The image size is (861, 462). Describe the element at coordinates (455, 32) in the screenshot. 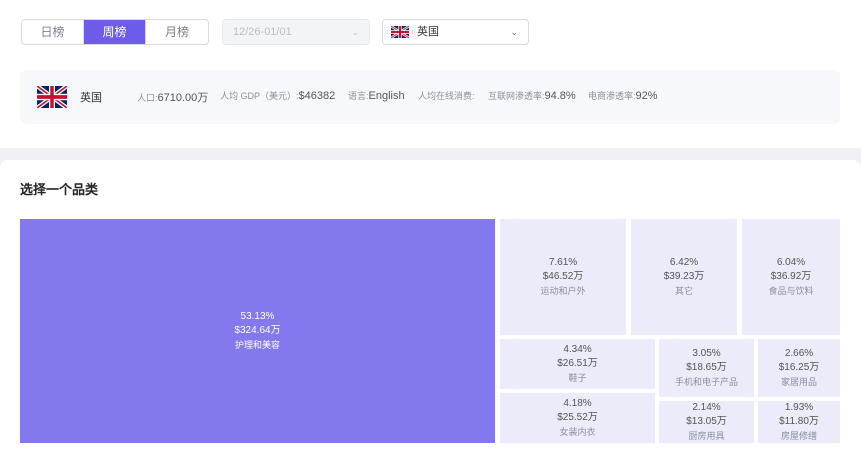

I see `country-select: 英国 ⌄` at that location.